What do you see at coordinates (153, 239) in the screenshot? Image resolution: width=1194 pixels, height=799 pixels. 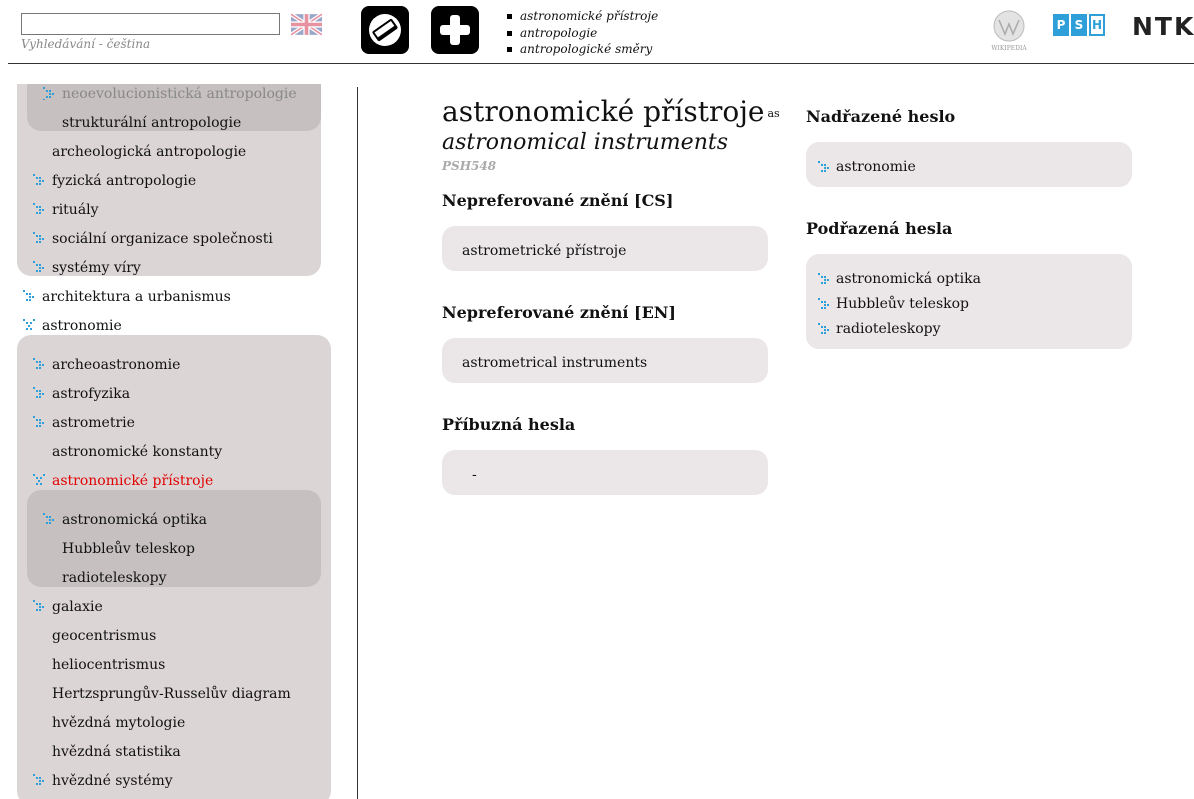 I see `tree-item: sociální organizace společnosti` at bounding box center [153, 239].